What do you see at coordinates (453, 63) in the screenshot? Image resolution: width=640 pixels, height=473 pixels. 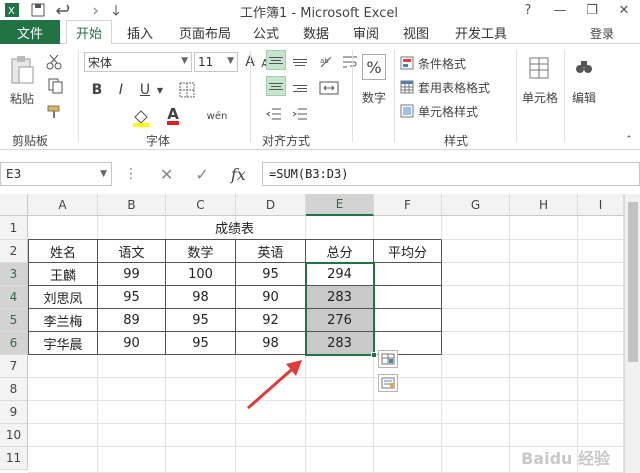 I see `conditional-format-button: 条件格式` at bounding box center [453, 63].